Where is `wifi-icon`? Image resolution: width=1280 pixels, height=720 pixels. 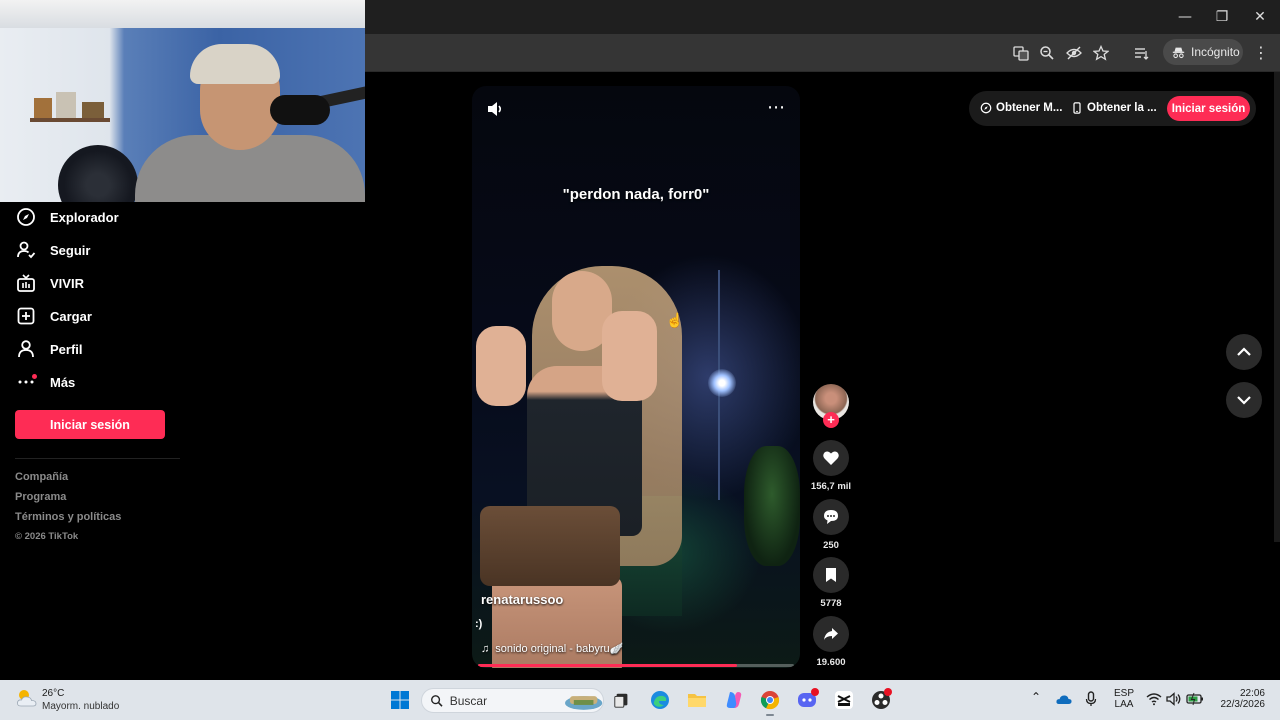 wifi-icon is located at coordinates (1154, 699).